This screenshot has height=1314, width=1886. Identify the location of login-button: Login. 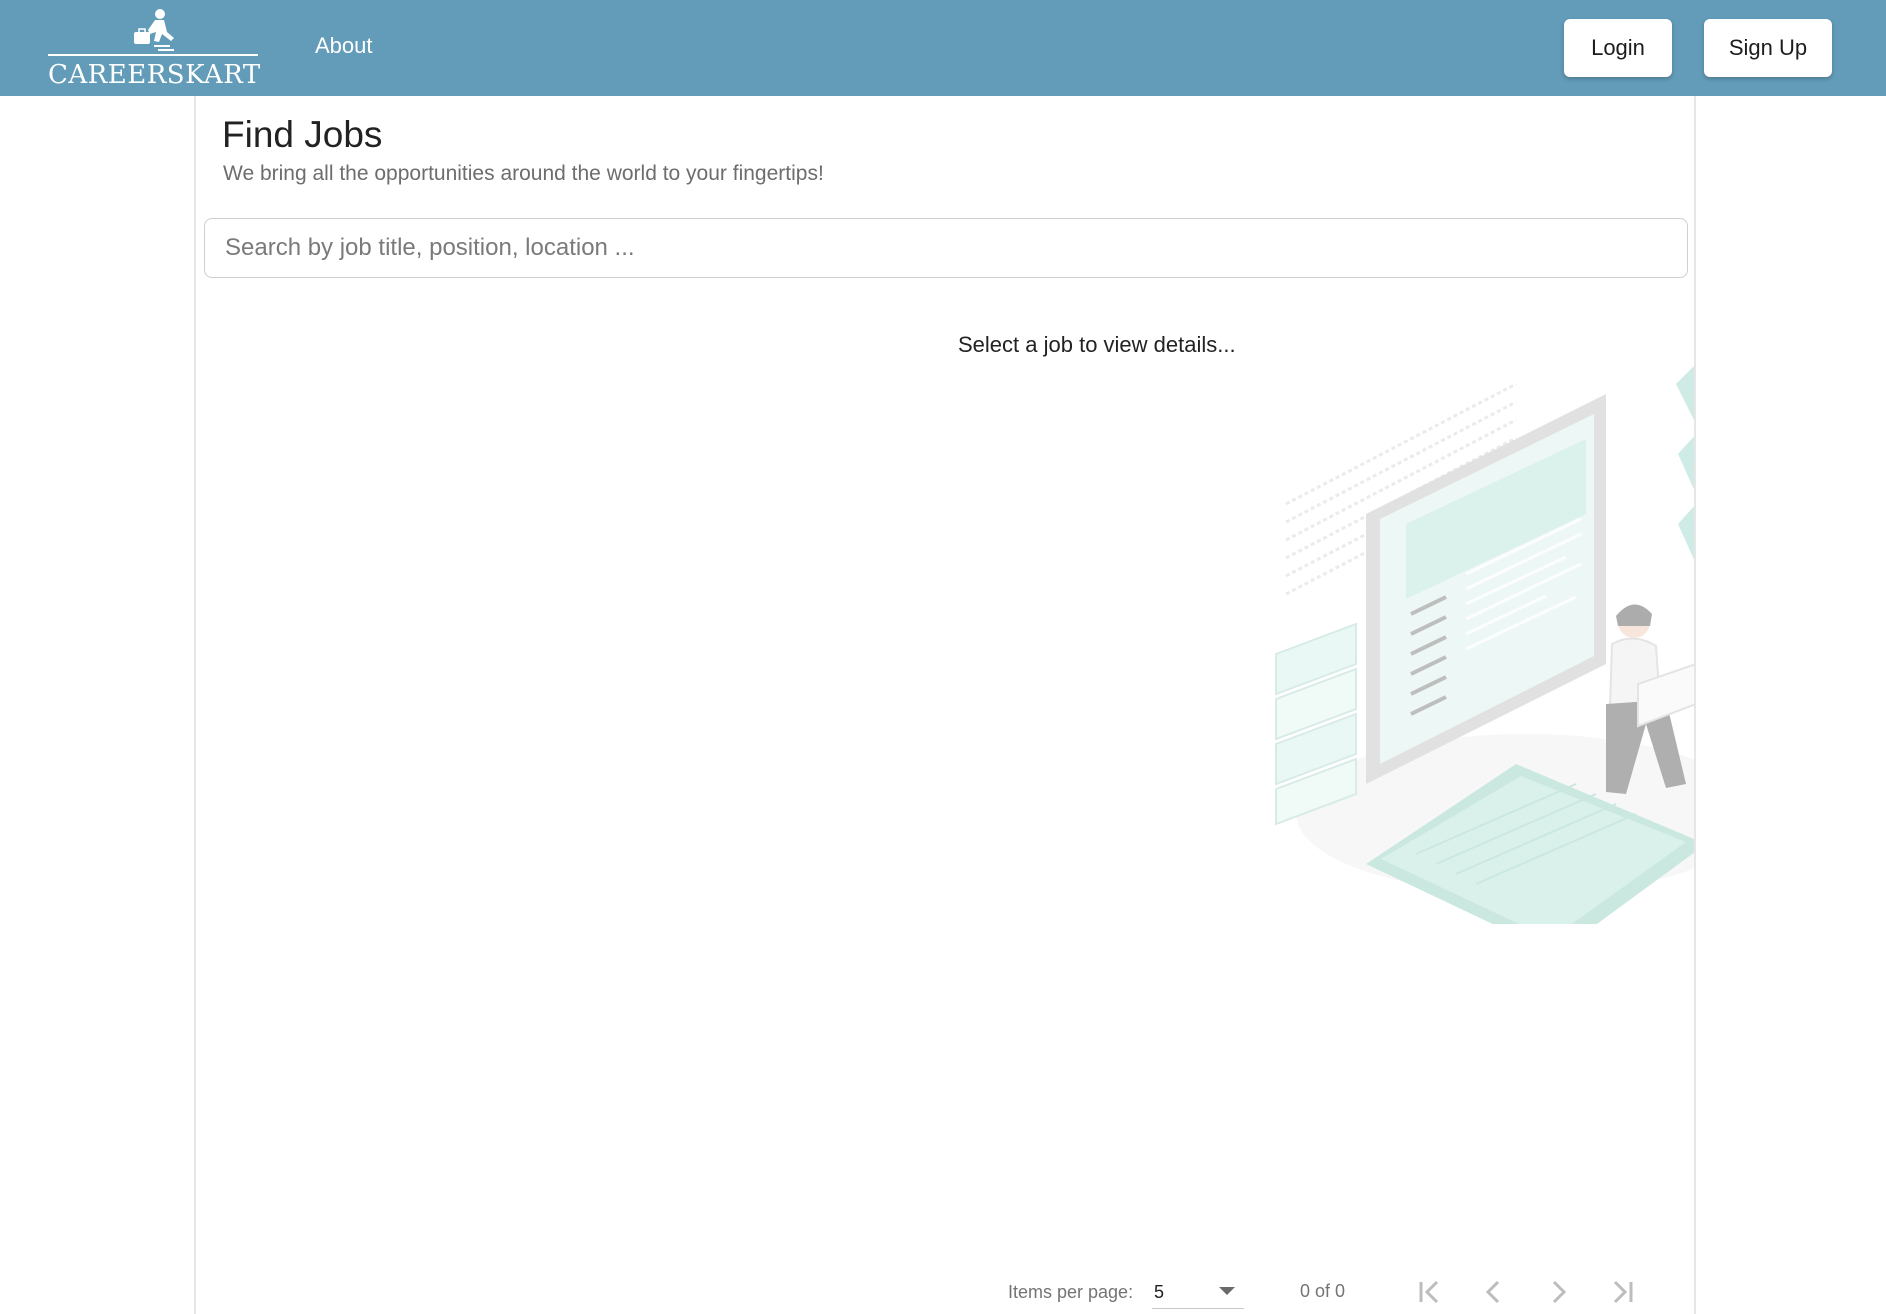
(1618, 48).